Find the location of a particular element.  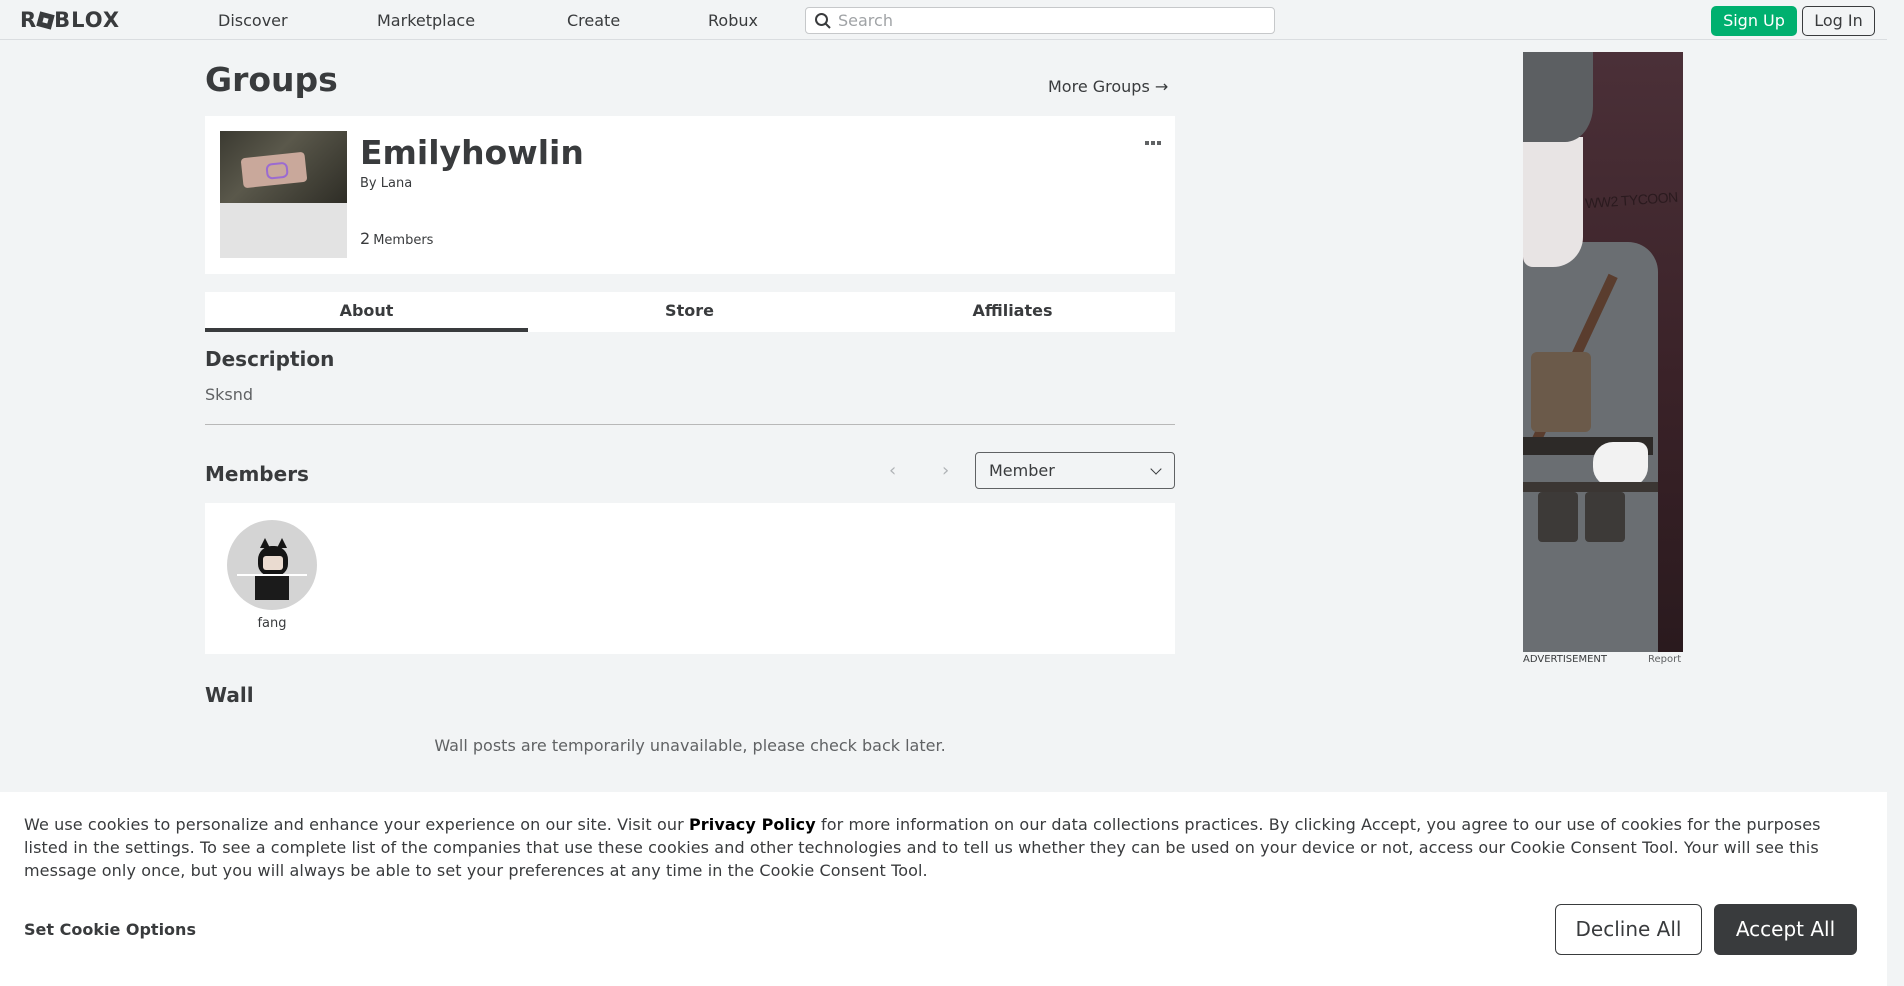

more-options-icon is located at coordinates (1155, 137).